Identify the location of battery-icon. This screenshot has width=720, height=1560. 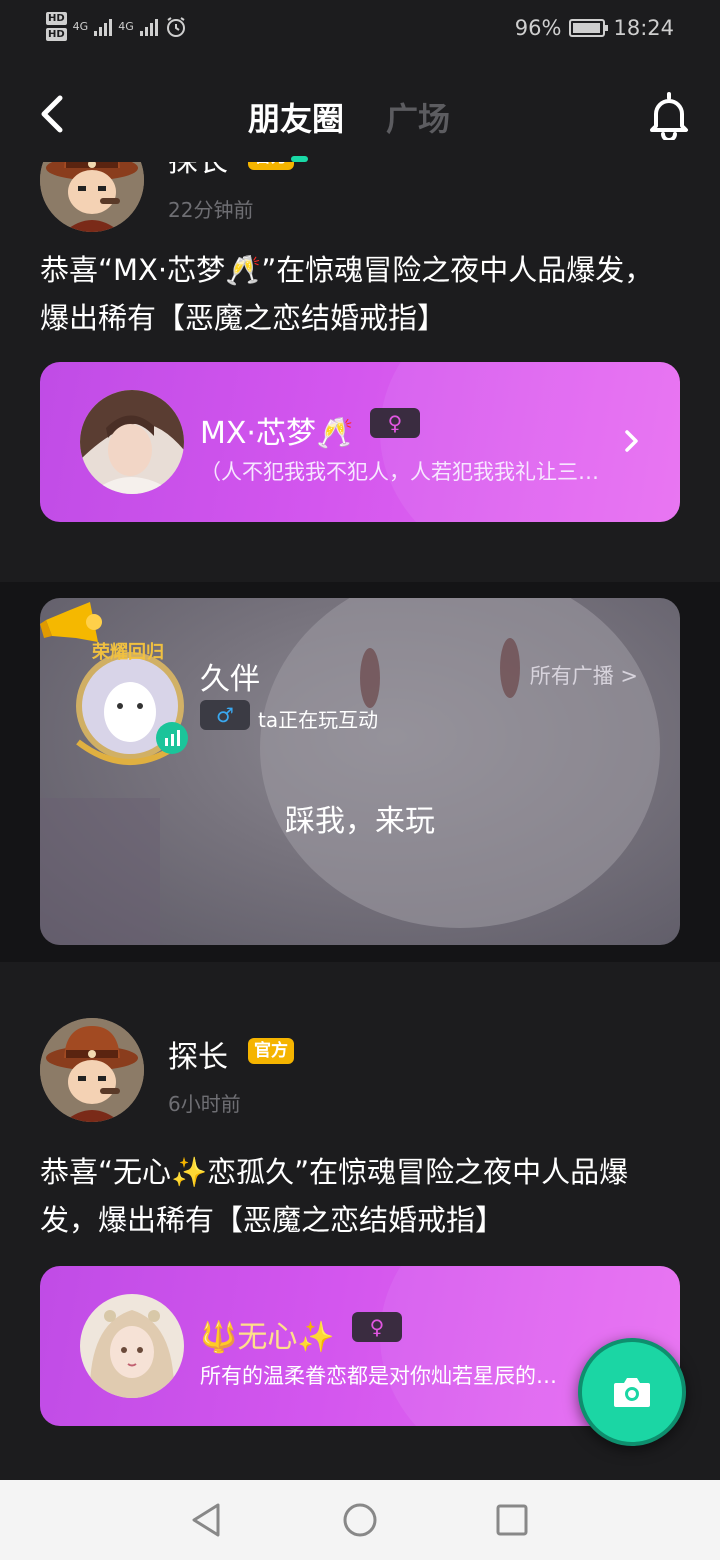
(589, 28).